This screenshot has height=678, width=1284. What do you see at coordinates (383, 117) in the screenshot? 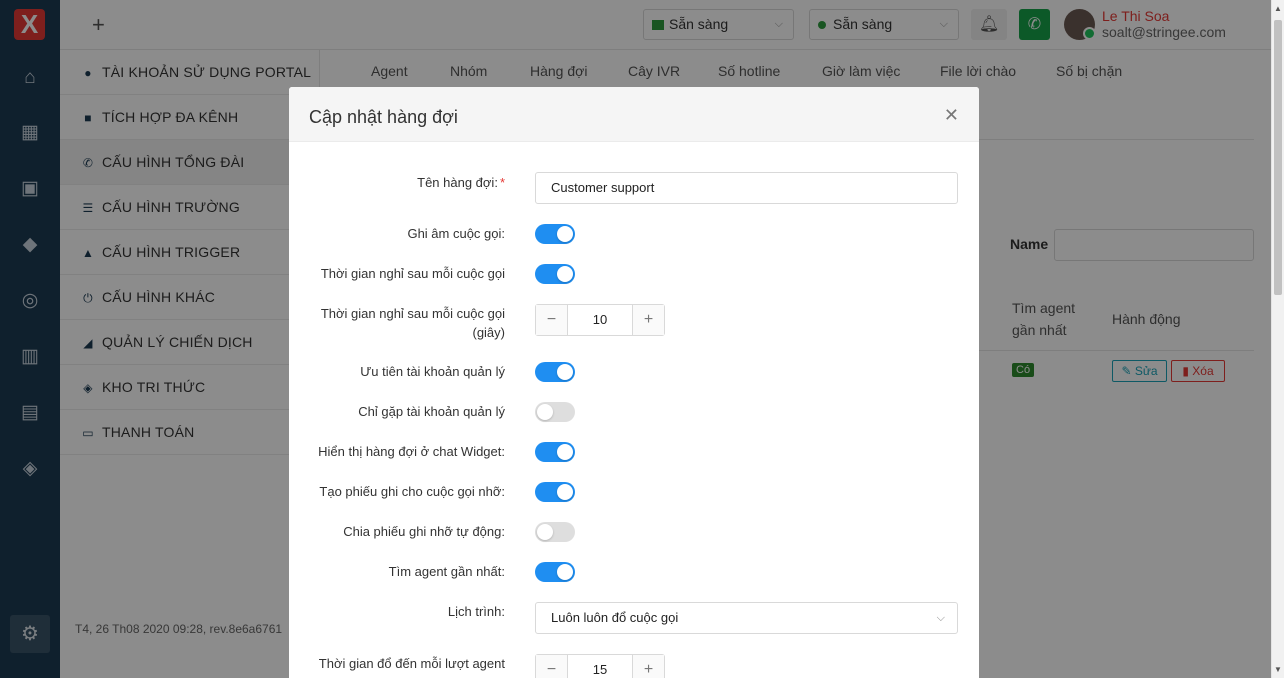
I see `dialog-title: Cập nhật hàng đợi` at bounding box center [383, 117].